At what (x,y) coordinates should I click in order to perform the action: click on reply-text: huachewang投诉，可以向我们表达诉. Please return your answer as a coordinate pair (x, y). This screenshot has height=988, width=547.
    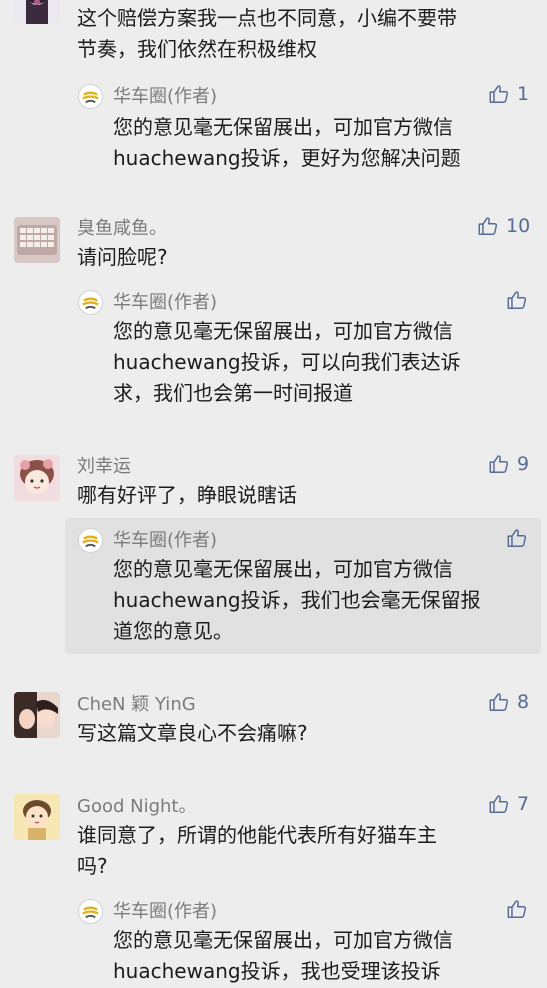
    Looking at the image, I should click on (287, 362).